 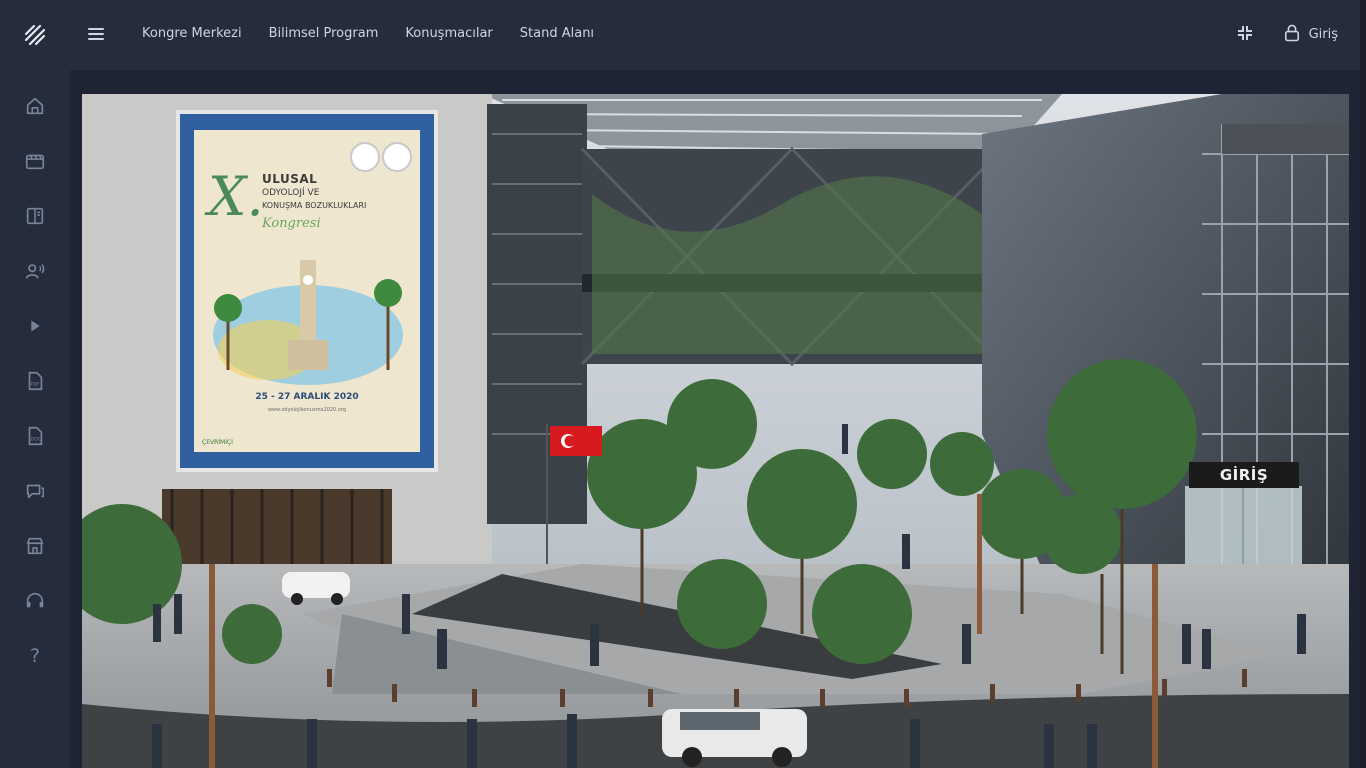 I want to click on headset-icon, so click(x=35, y=601).